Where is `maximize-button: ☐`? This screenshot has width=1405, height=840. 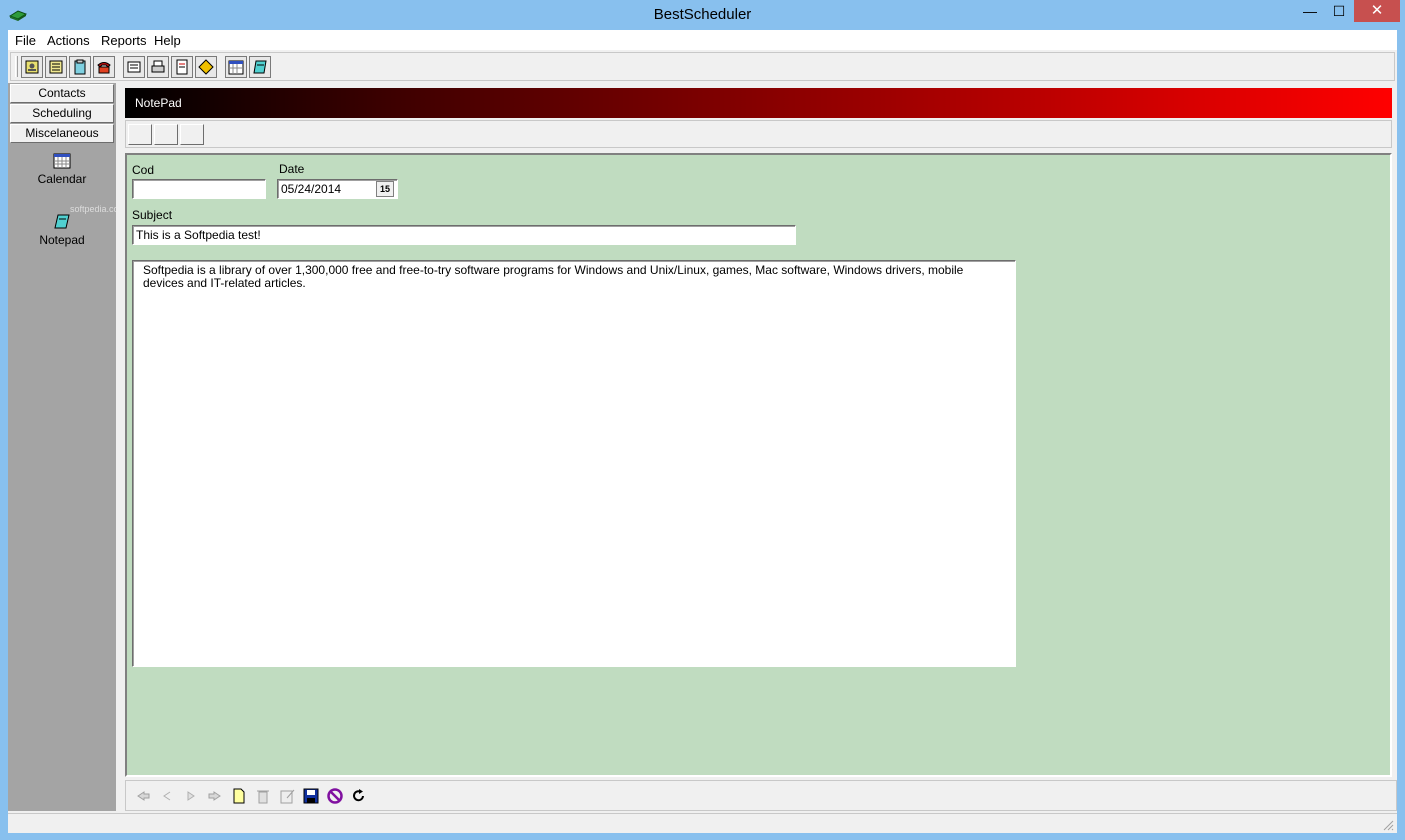
maximize-button: ☐ is located at coordinates (1339, 11).